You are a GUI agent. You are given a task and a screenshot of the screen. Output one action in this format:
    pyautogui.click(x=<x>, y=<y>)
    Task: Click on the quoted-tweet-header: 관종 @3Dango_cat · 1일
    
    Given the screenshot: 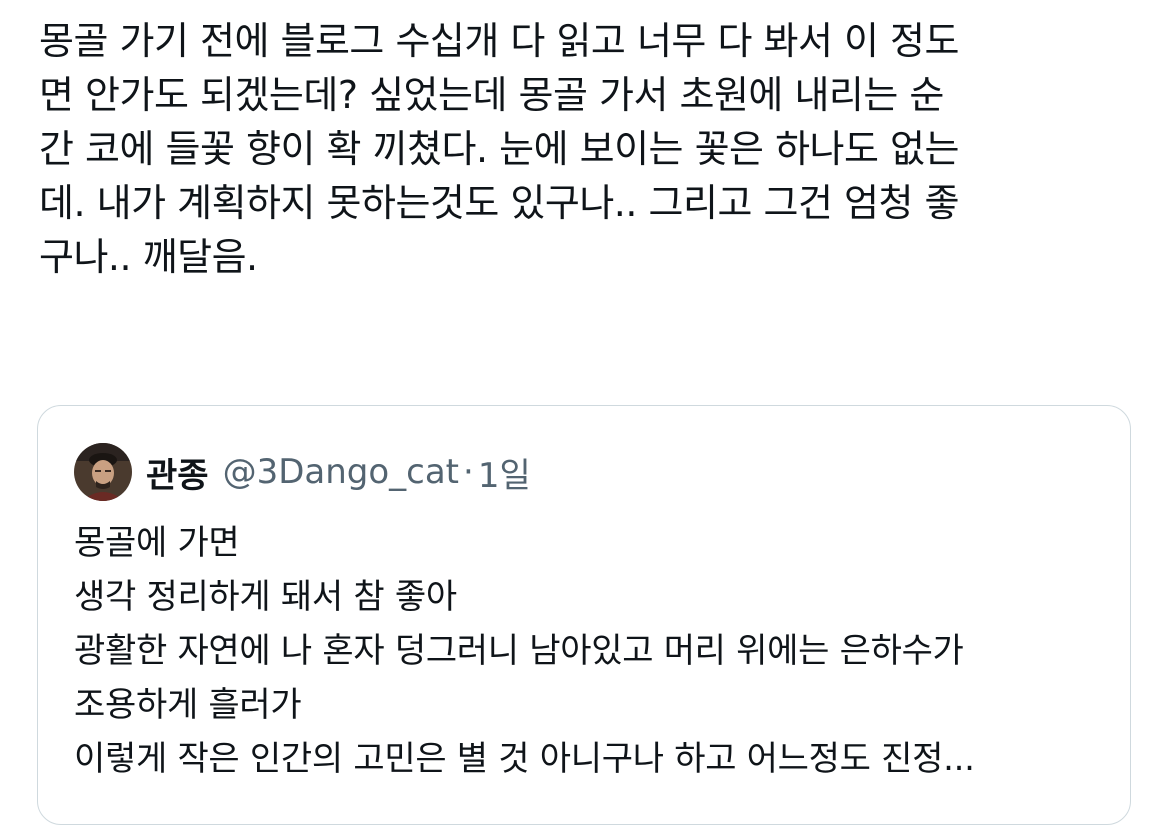 What is the action you would take?
    pyautogui.click(x=302, y=472)
    